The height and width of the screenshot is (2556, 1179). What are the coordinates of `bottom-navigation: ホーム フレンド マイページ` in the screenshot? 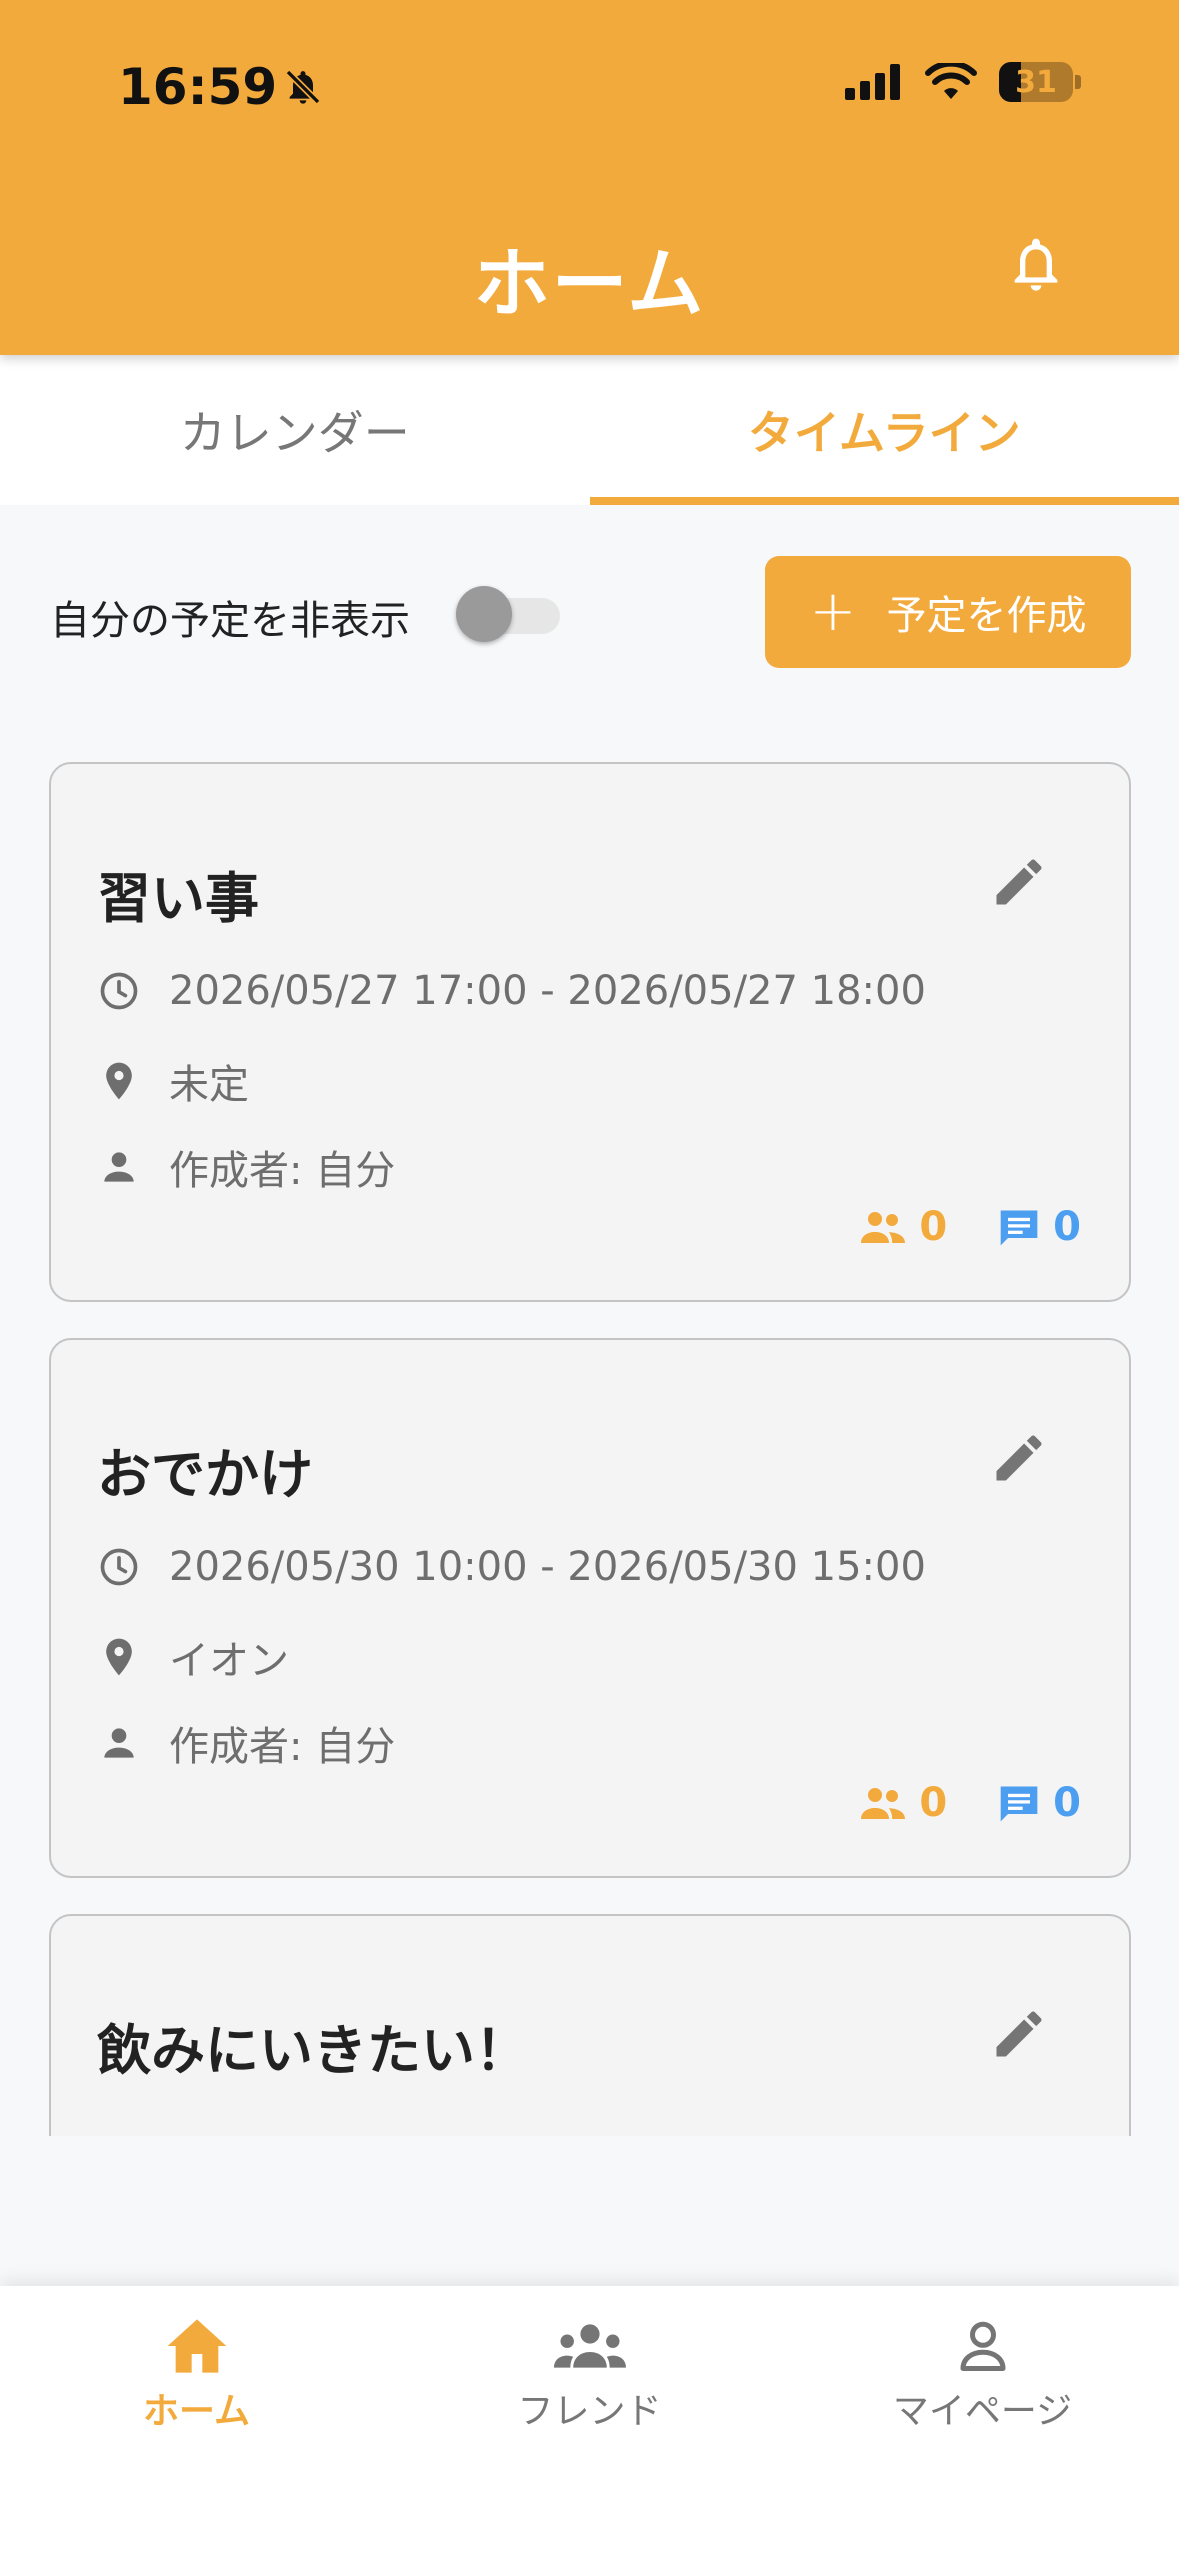 It's located at (589, 2421).